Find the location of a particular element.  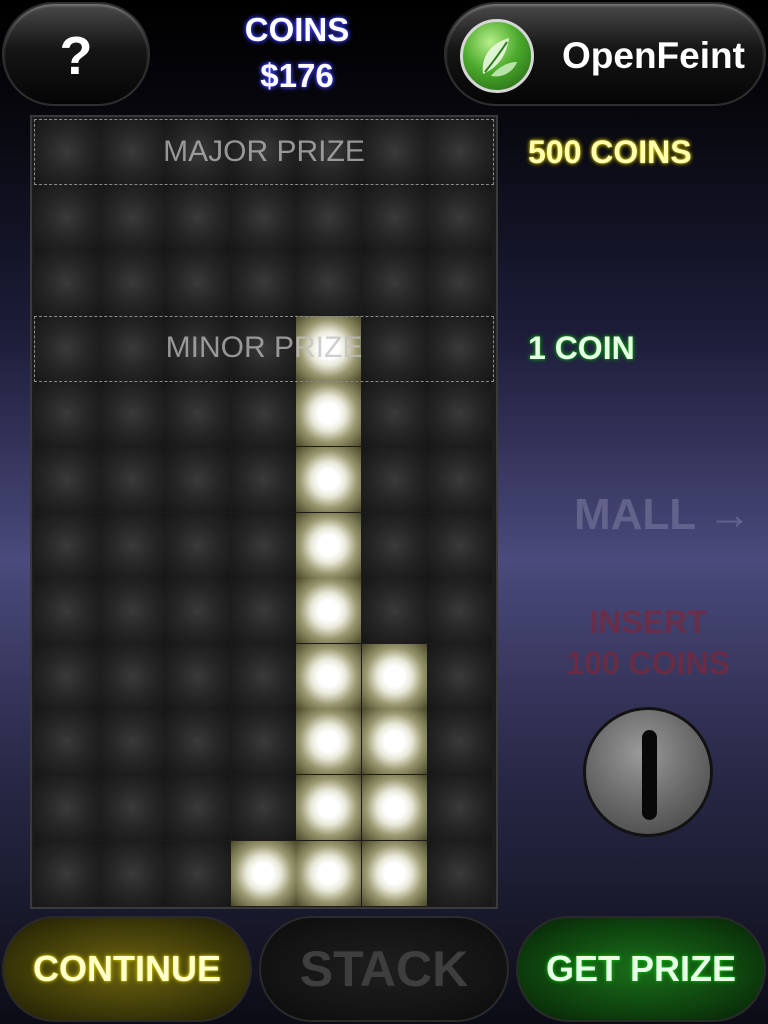

openfeint-button: OpenFeint is located at coordinates (605, 54).